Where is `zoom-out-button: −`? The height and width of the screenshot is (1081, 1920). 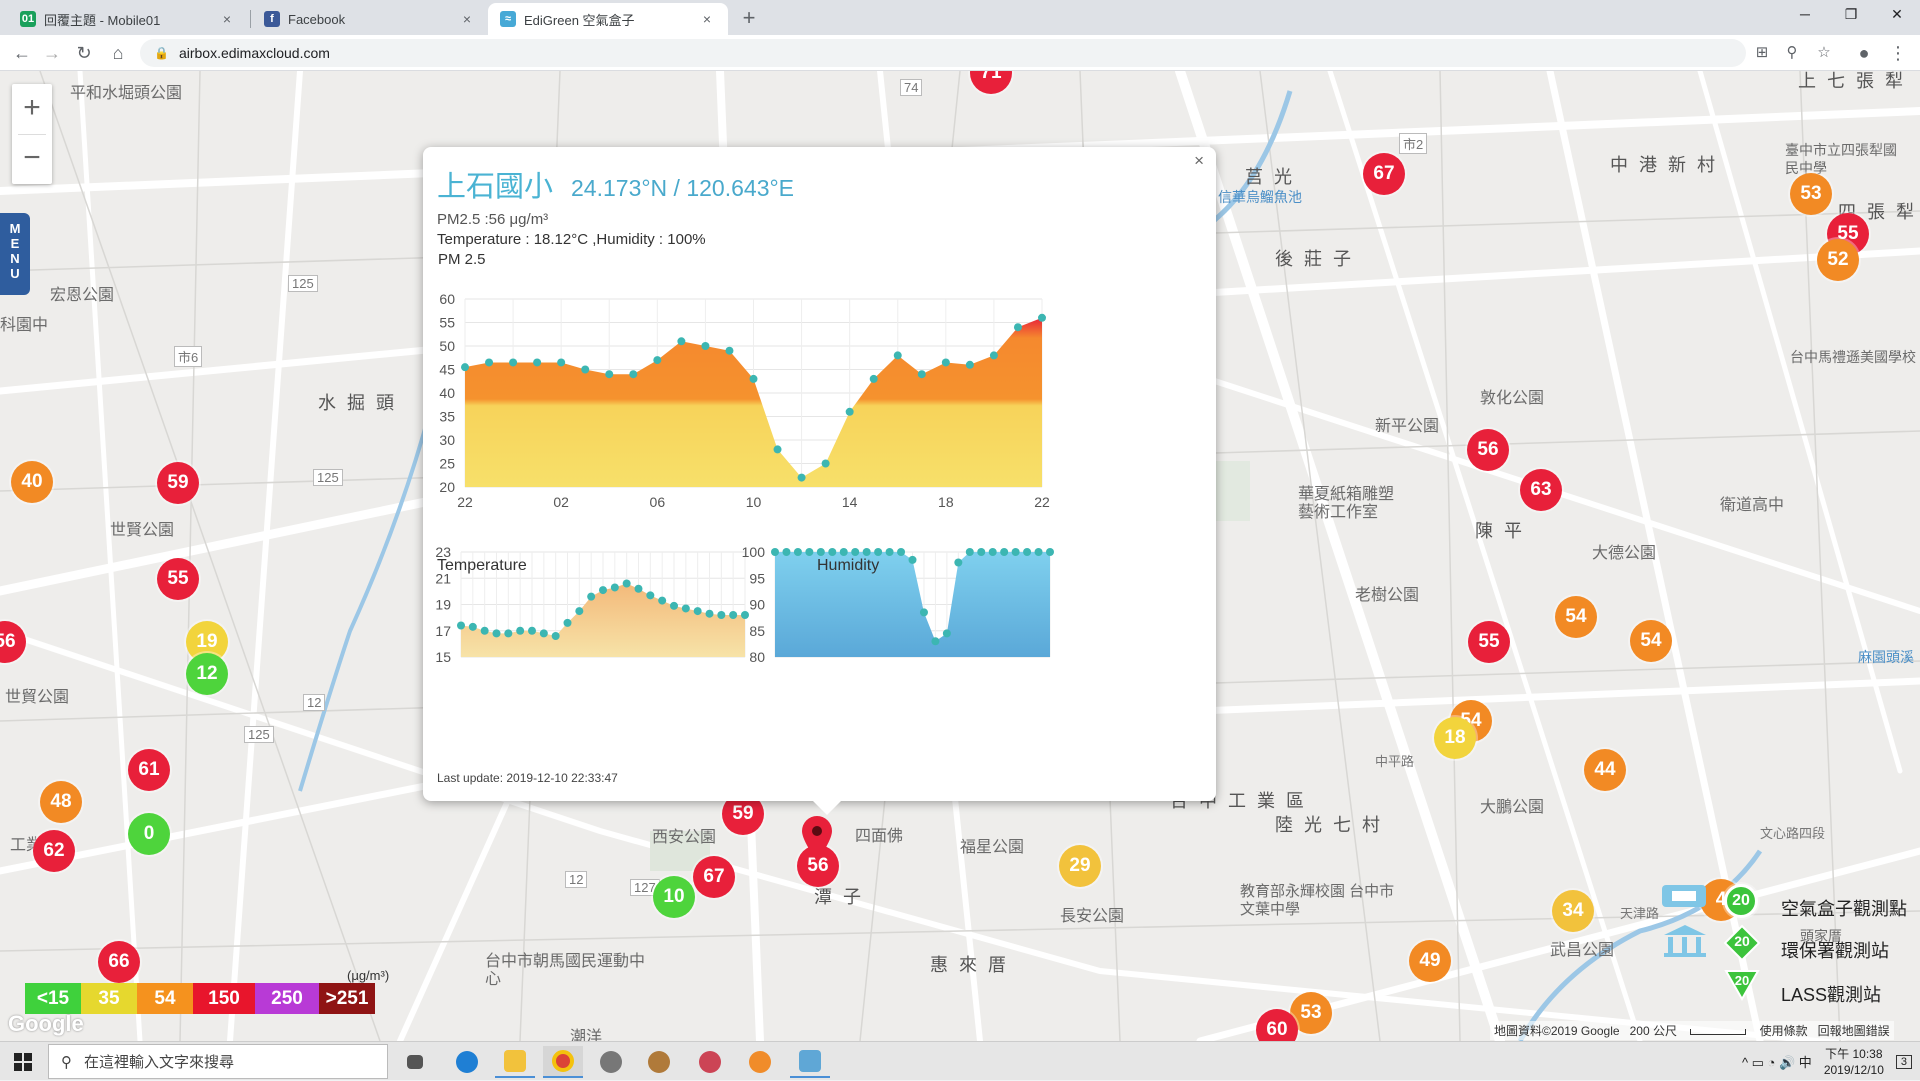
zoom-out-button: − is located at coordinates (32, 159).